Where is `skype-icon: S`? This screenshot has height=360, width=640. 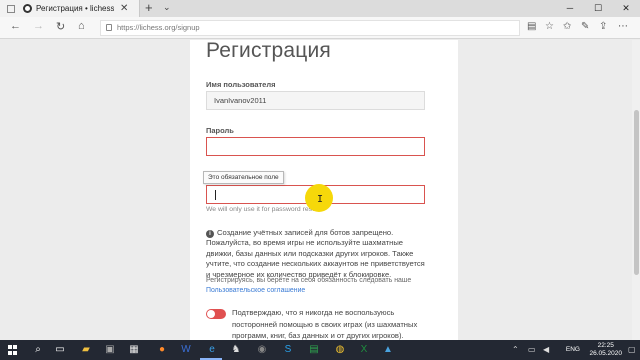
skype-icon: S is located at coordinates (288, 350).